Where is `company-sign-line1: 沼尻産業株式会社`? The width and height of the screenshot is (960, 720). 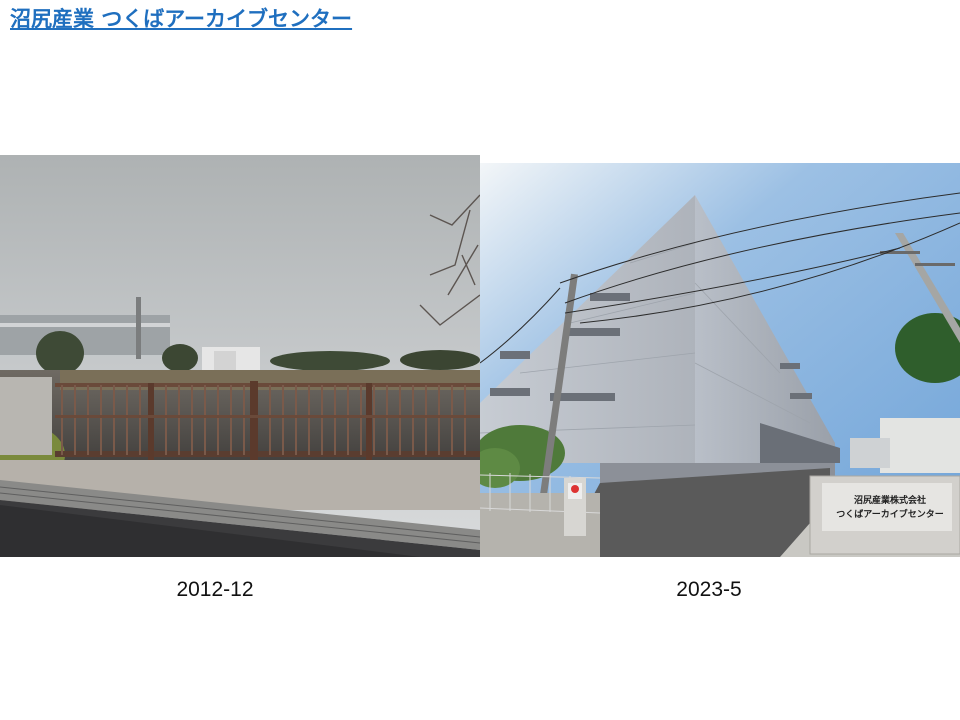
company-sign-line1: 沼尻産業株式会社 is located at coordinates (889, 501).